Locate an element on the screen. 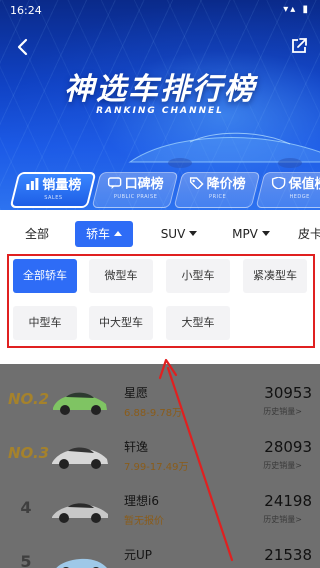  rank-badge: NO.3 is located at coordinates (29, 453).